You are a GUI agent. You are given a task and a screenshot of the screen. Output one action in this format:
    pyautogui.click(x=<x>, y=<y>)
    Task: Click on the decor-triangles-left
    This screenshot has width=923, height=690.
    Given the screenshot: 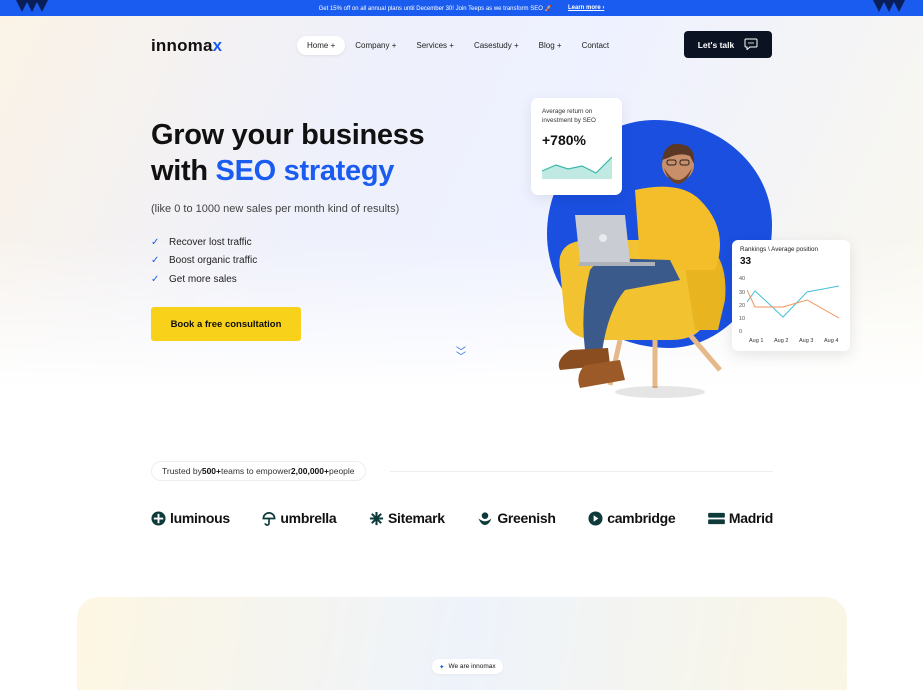 What is the action you would take?
    pyautogui.click(x=32, y=8)
    